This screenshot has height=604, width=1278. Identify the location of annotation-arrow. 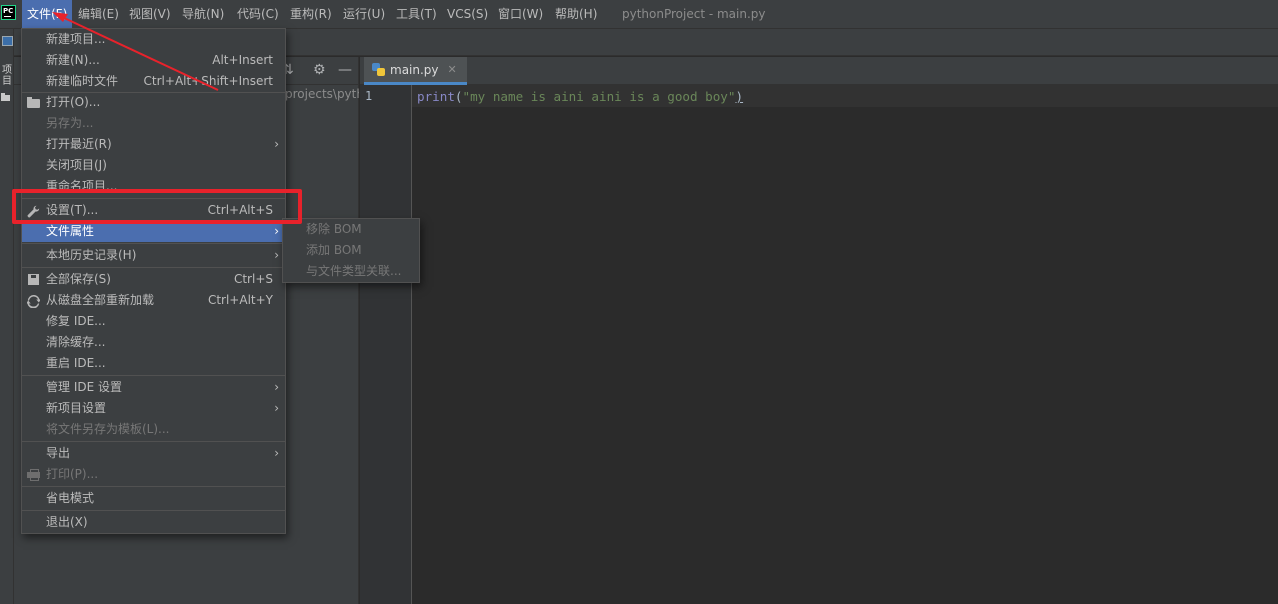
(135, 51).